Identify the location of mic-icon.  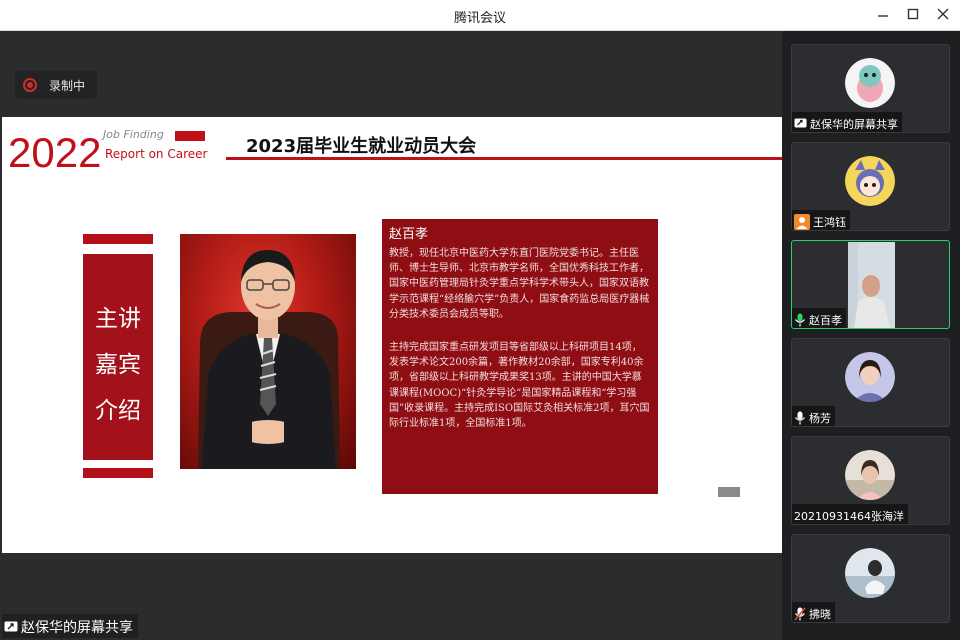
(800, 417).